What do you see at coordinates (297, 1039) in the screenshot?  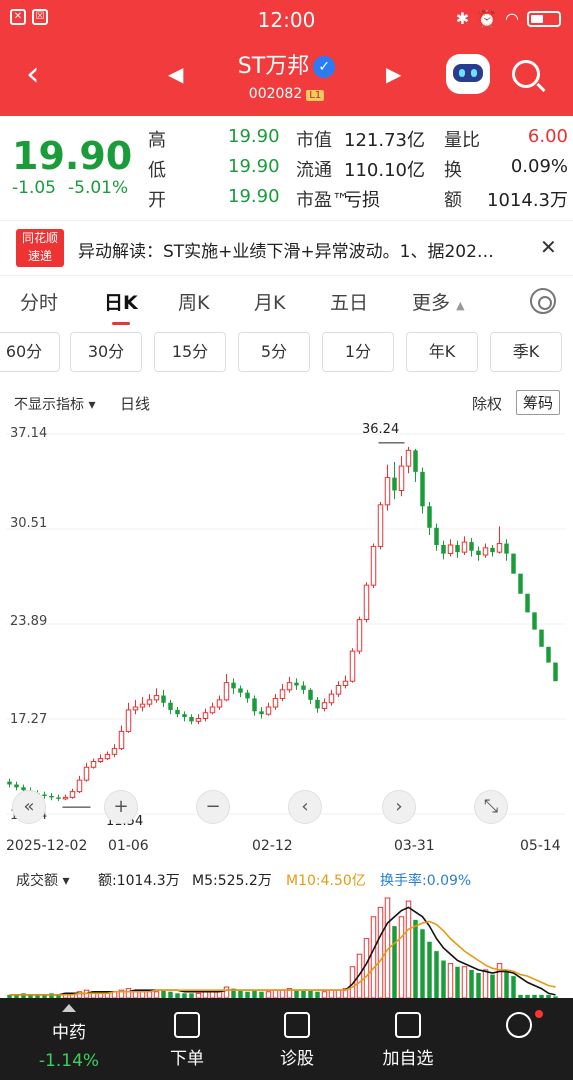 I see `diagnose-button: 诊股` at bounding box center [297, 1039].